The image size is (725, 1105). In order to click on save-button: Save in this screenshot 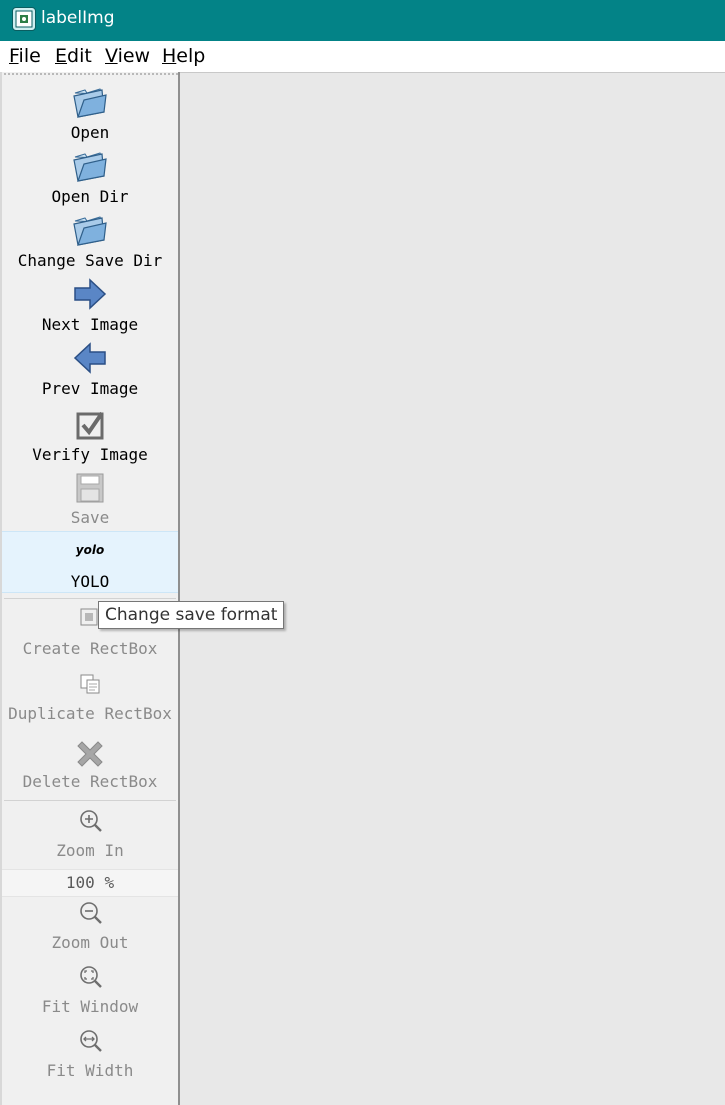, I will do `click(90, 501)`.